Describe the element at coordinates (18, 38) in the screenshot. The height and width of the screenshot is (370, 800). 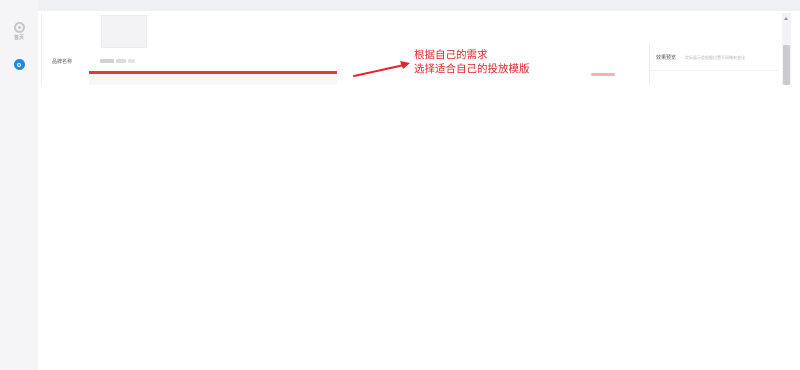
I see `nav-item-home-label: 首页` at that location.